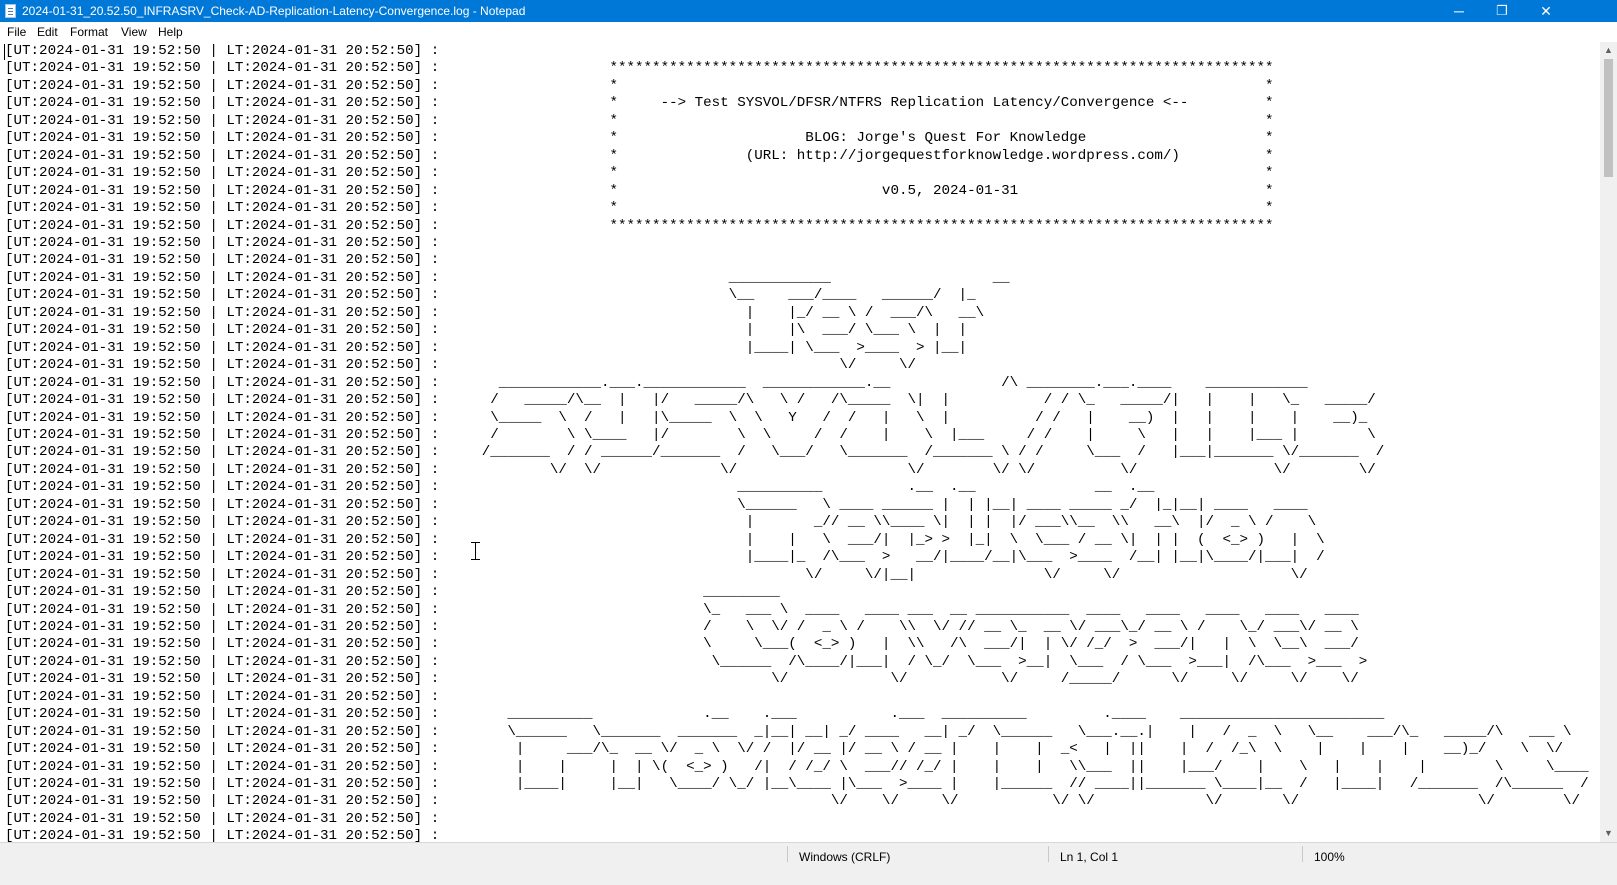  What do you see at coordinates (1608, 50) in the screenshot?
I see `scroll-up-arrow-icon: ▲` at bounding box center [1608, 50].